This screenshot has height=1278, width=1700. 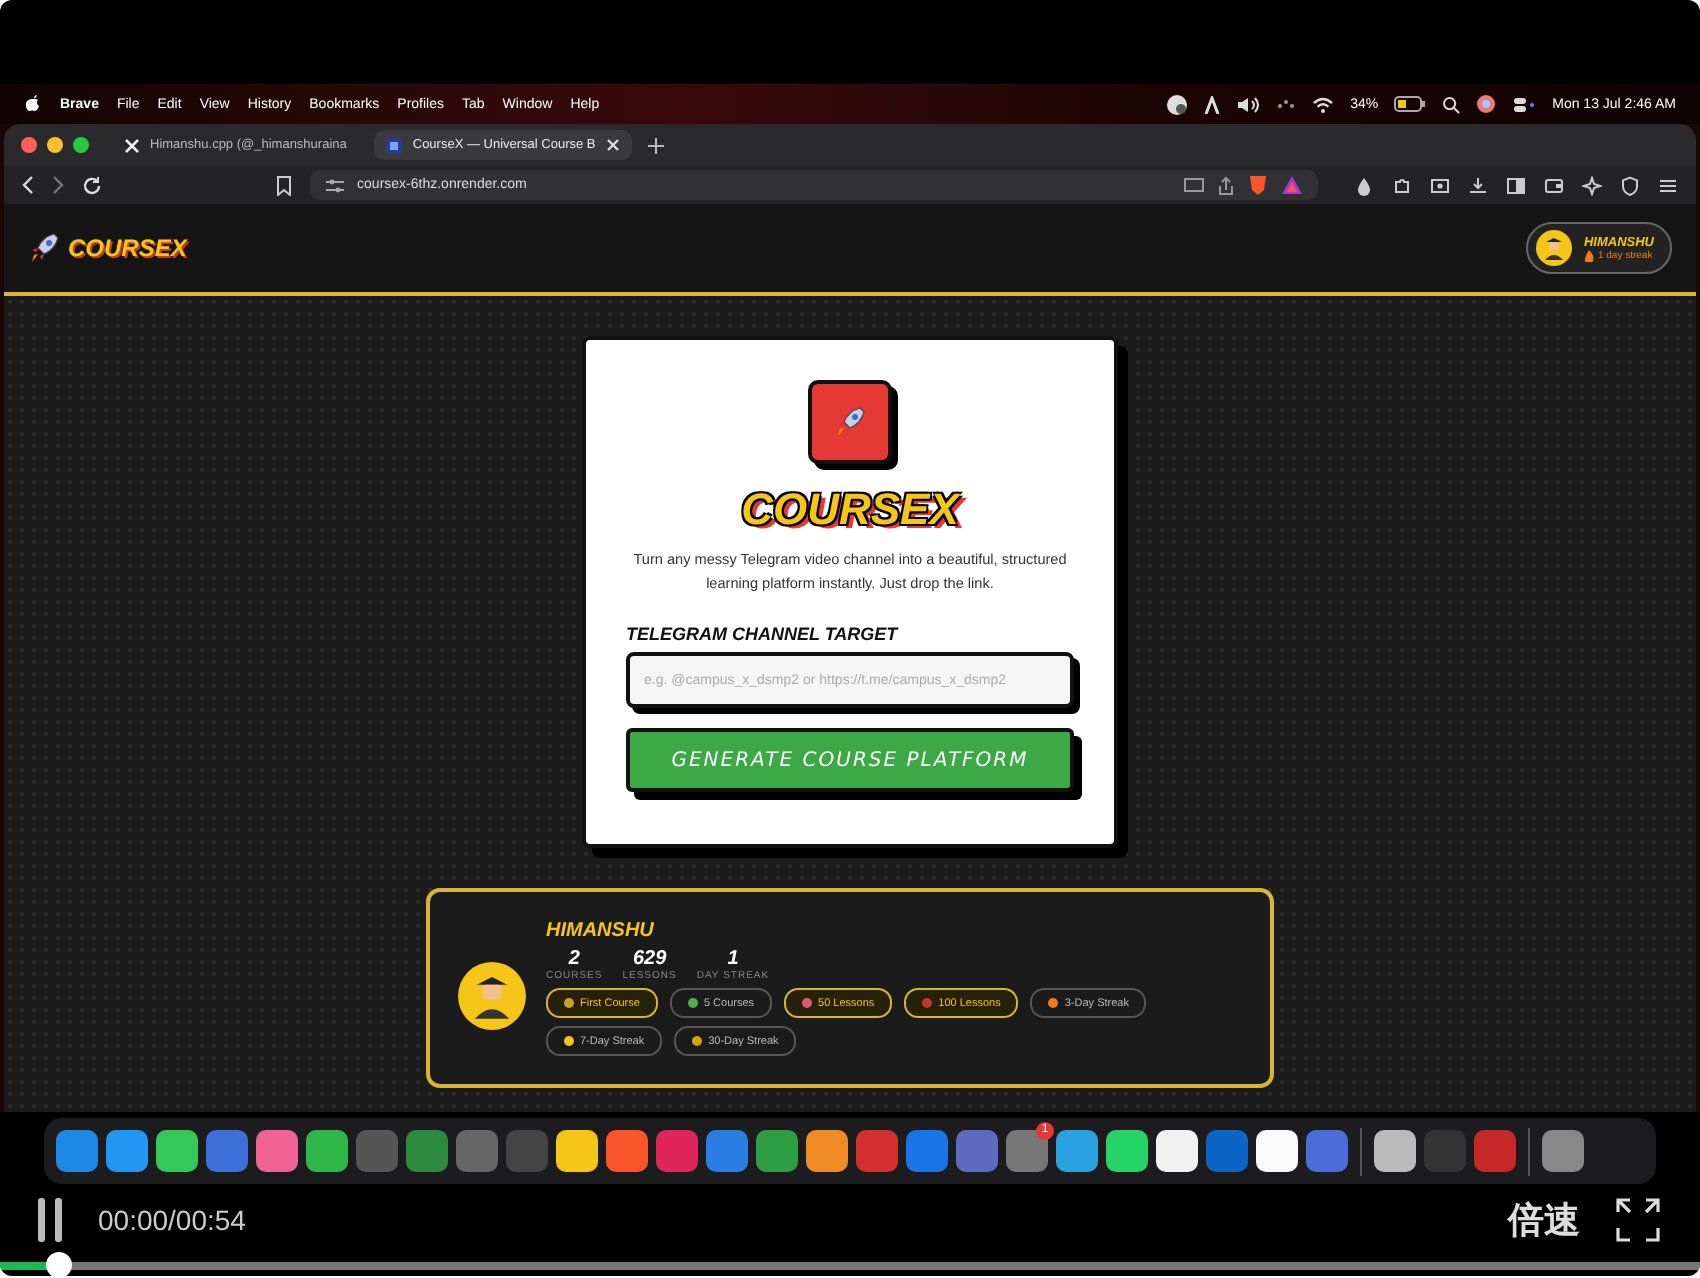 What do you see at coordinates (58, 185) in the screenshot?
I see `forward-icon` at bounding box center [58, 185].